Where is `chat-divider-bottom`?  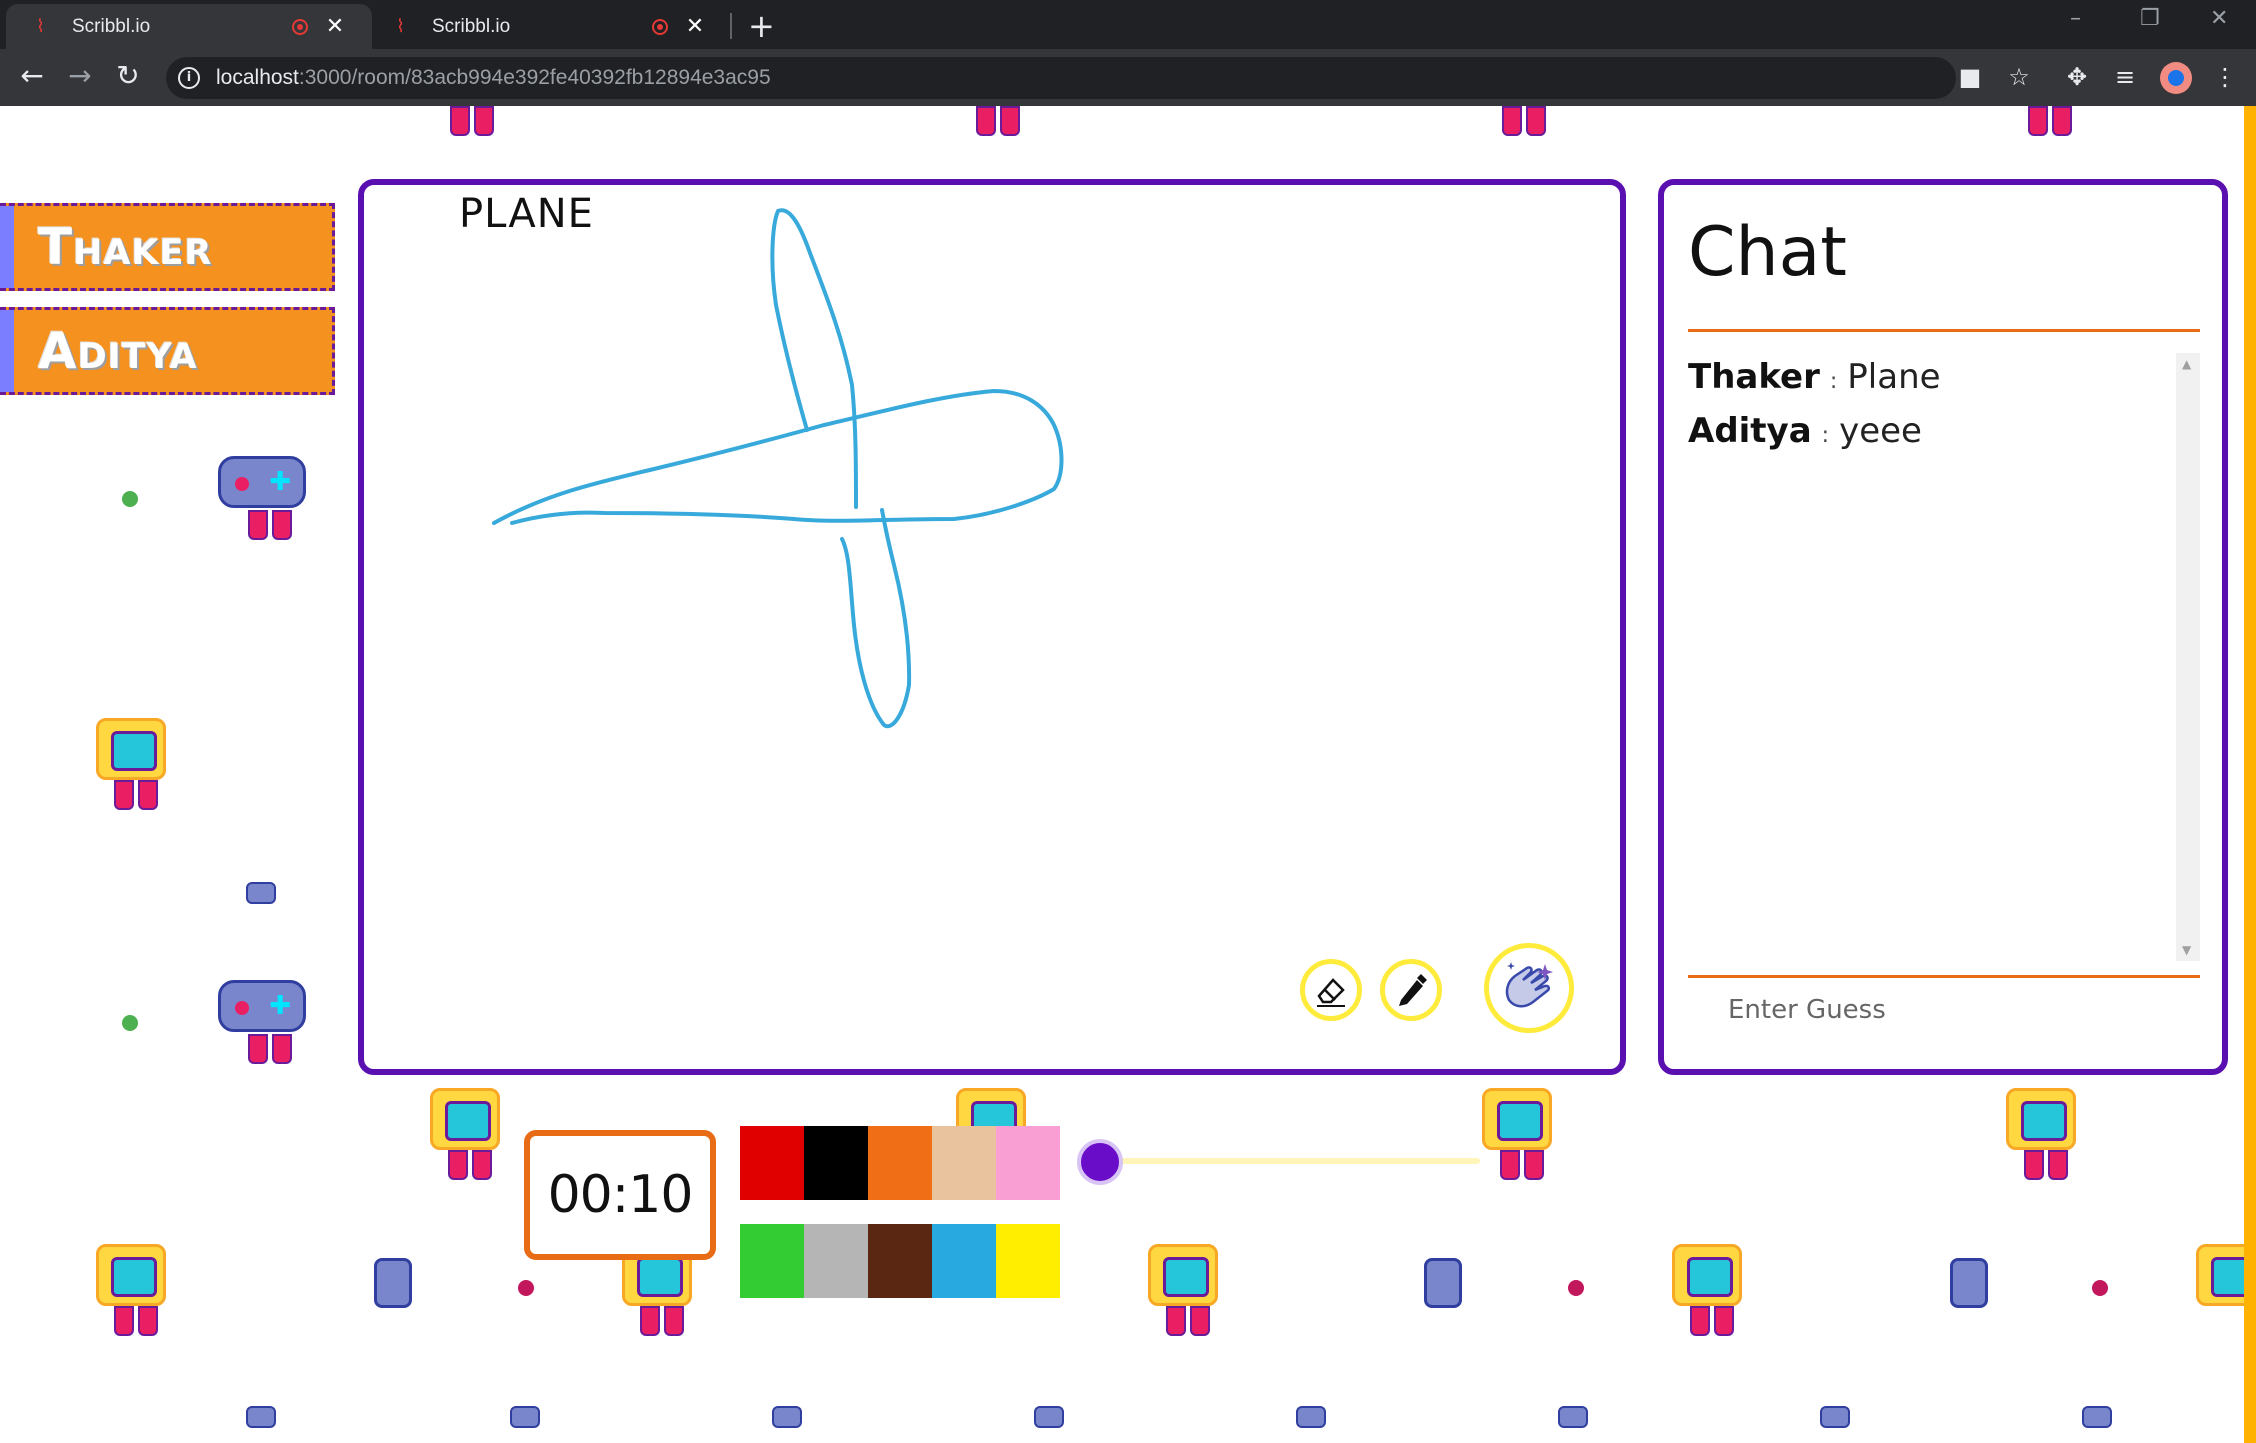 chat-divider-bottom is located at coordinates (1944, 976).